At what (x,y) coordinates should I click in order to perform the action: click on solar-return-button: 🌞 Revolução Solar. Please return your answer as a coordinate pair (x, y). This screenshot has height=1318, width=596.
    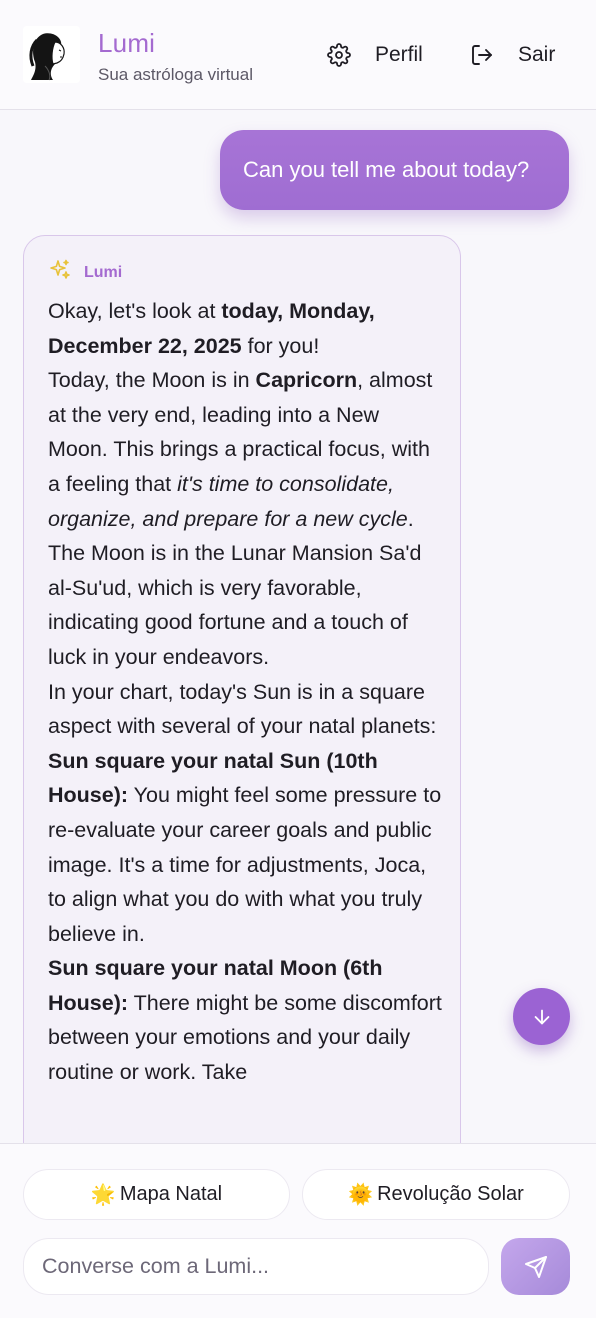
    Looking at the image, I should click on (436, 1194).